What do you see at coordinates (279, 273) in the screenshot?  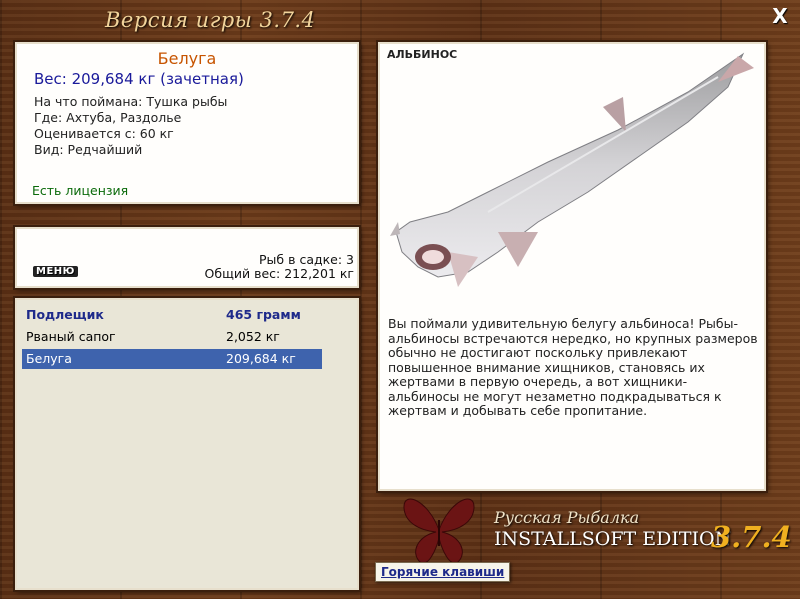 I see `keepnet-total-weight: Общий вес: 212,201 кг` at bounding box center [279, 273].